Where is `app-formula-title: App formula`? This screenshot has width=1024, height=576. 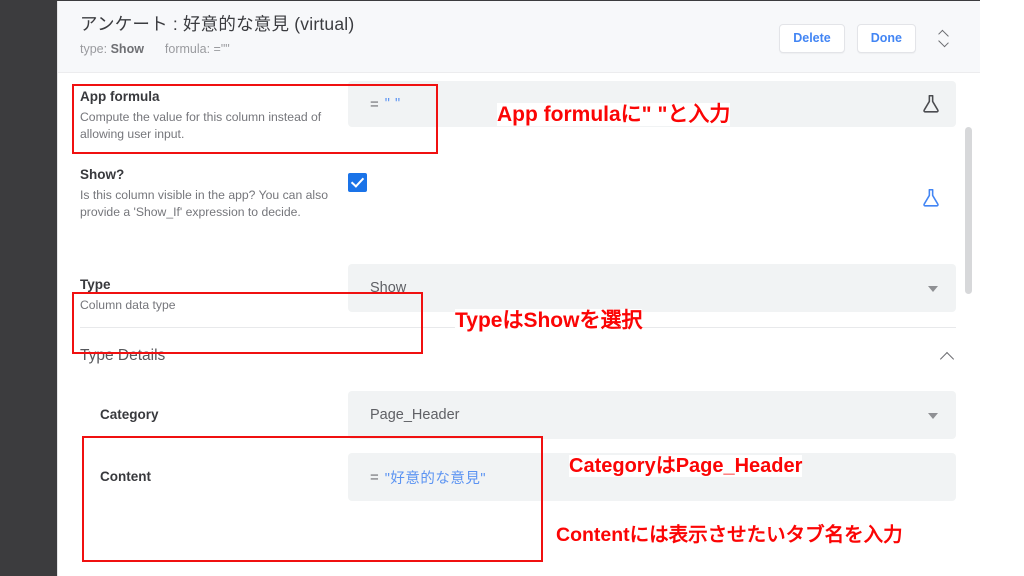
app-formula-title: App formula is located at coordinates (120, 96).